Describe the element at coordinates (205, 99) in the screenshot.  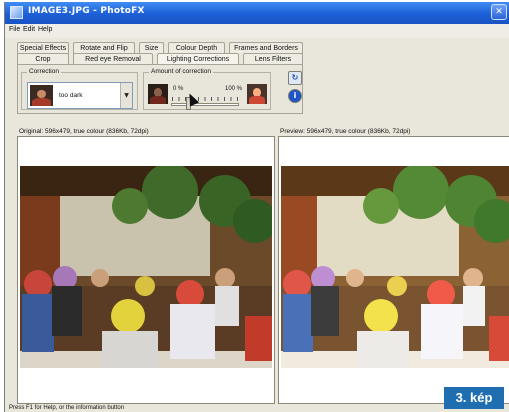
I see `slider-ticks` at that location.